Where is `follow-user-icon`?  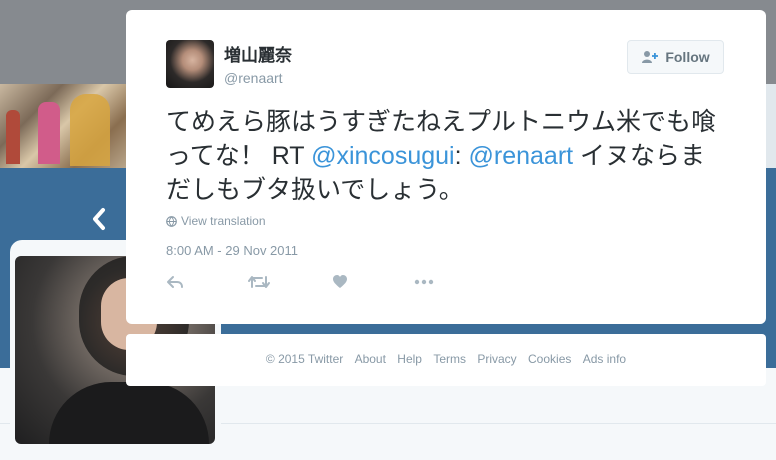
follow-user-icon is located at coordinates (650, 57).